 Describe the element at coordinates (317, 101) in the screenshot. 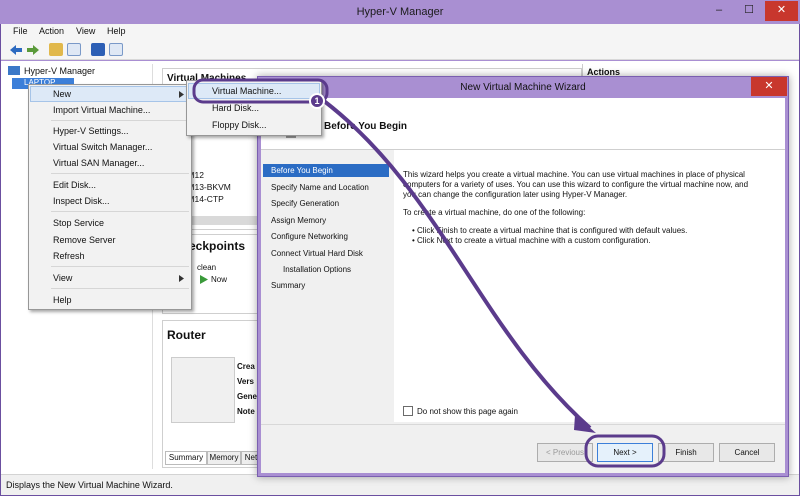

I see `callout-badge: 1` at that location.